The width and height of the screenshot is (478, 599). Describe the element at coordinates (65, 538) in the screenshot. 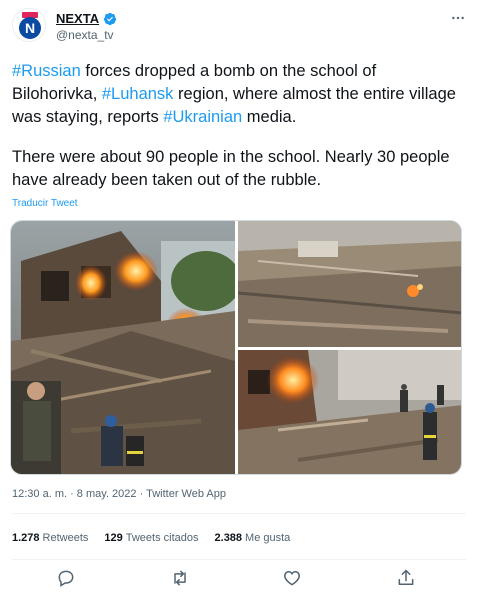

I see `retweets-label: Retweets` at that location.